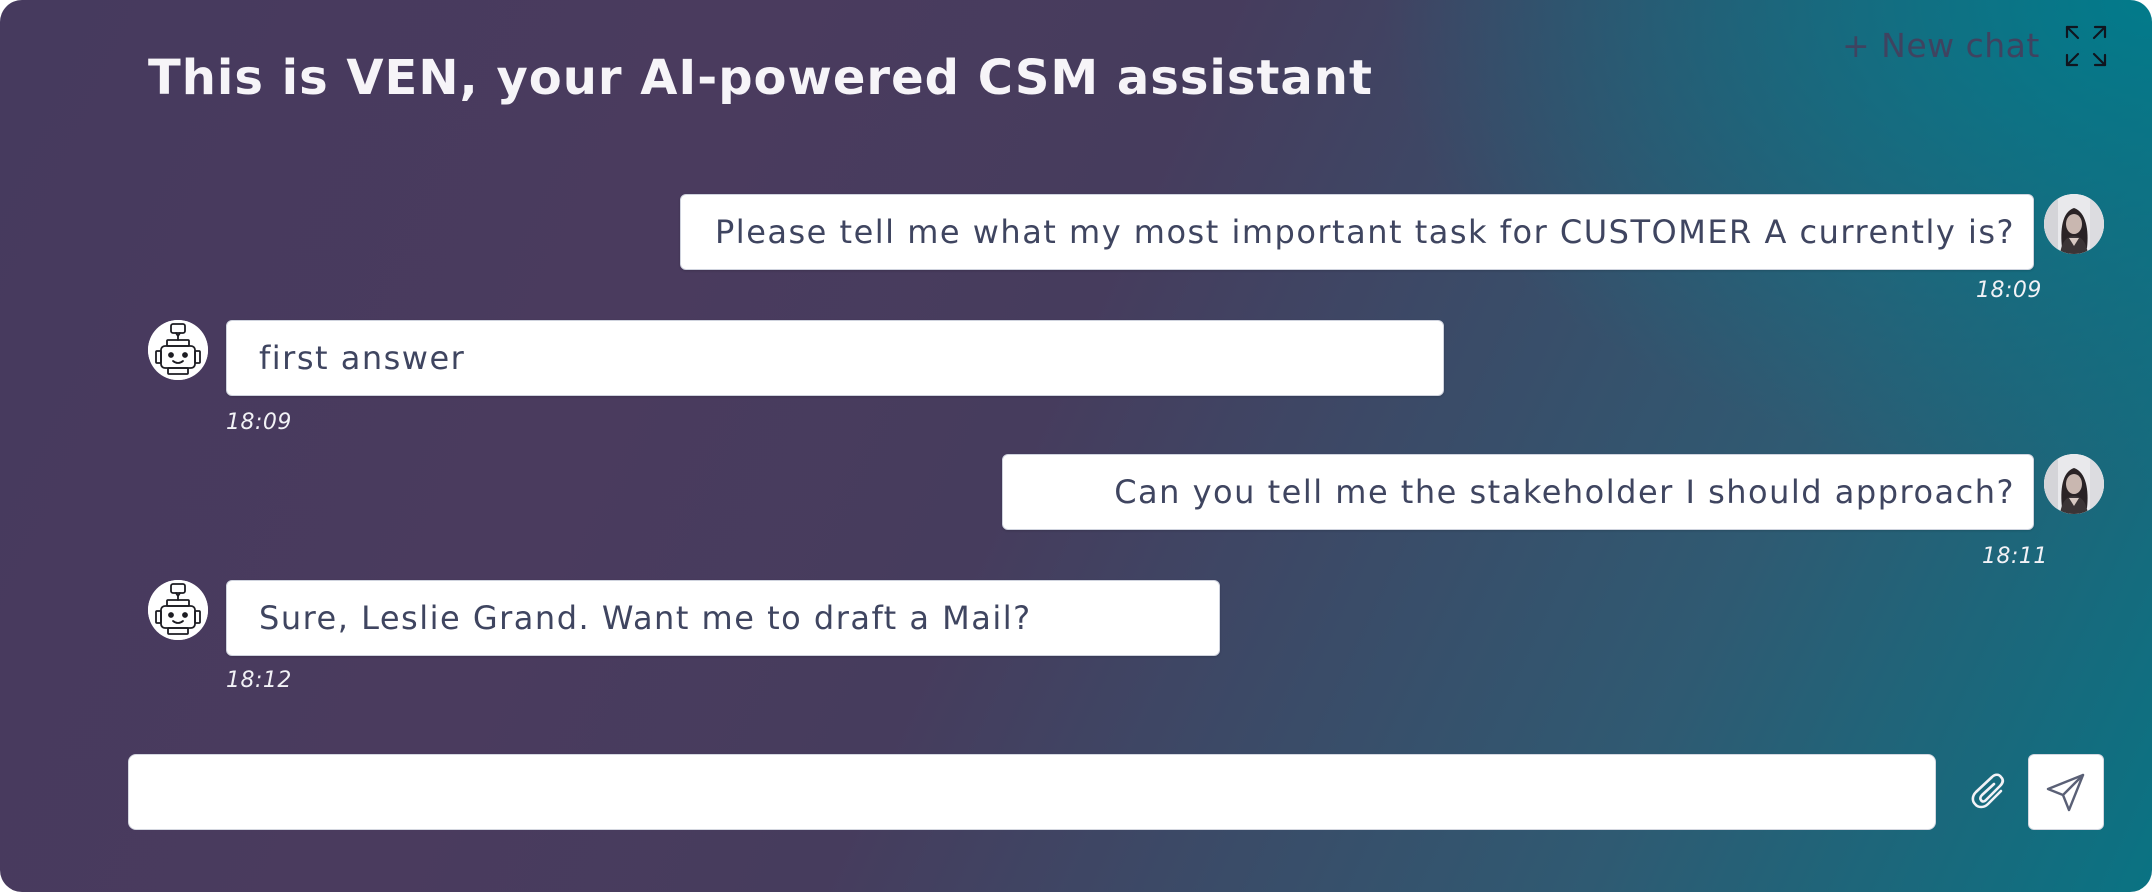 This screenshot has width=2152, height=892. What do you see at coordinates (1991, 793) in the screenshot?
I see `paperclip-icon` at bounding box center [1991, 793].